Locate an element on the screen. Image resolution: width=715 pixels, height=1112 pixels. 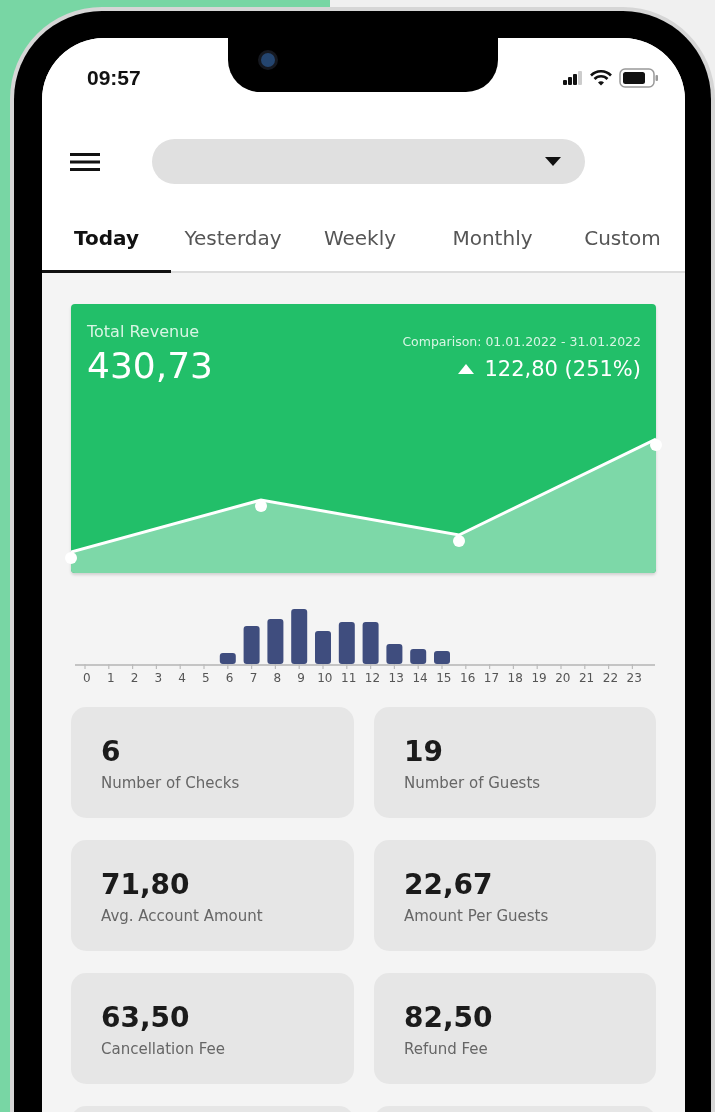
stat-value: 63,50 is located at coordinates (146, 1017).